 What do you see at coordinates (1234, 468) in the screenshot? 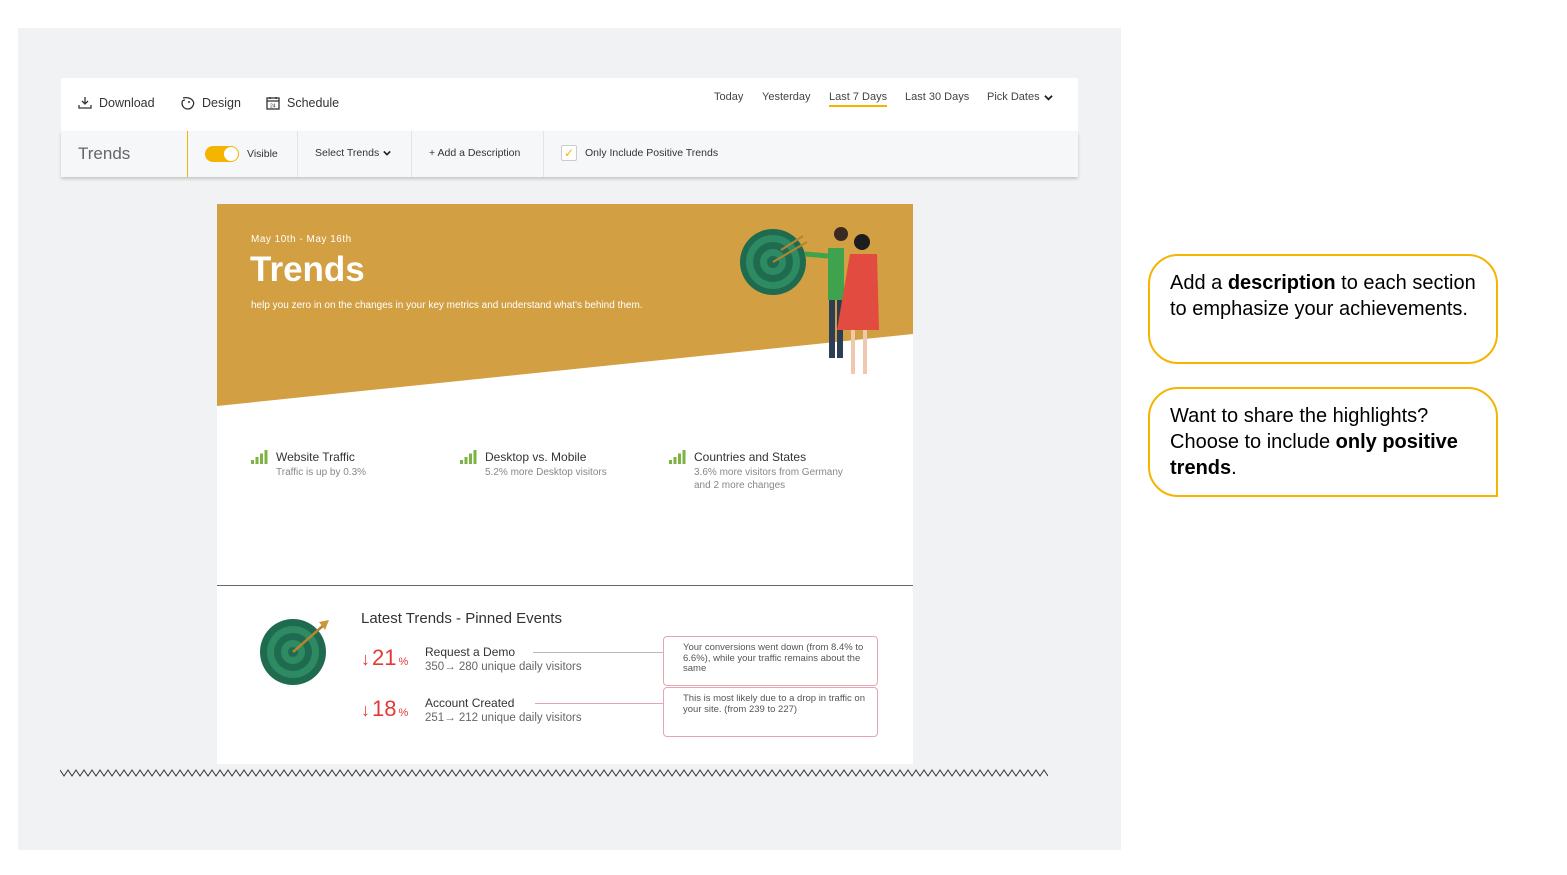
I see `callout-text-post: .` at bounding box center [1234, 468].